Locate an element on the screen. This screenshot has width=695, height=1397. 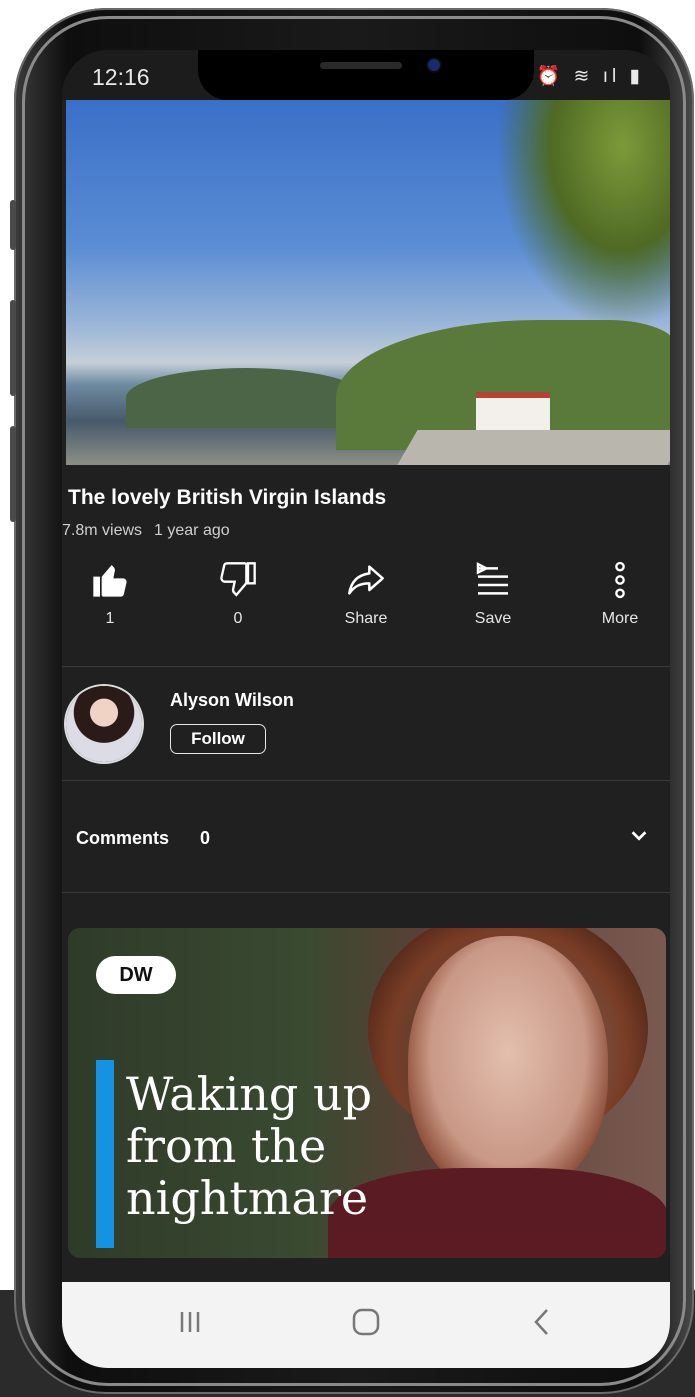
save-button: Save is located at coordinates (493, 594).